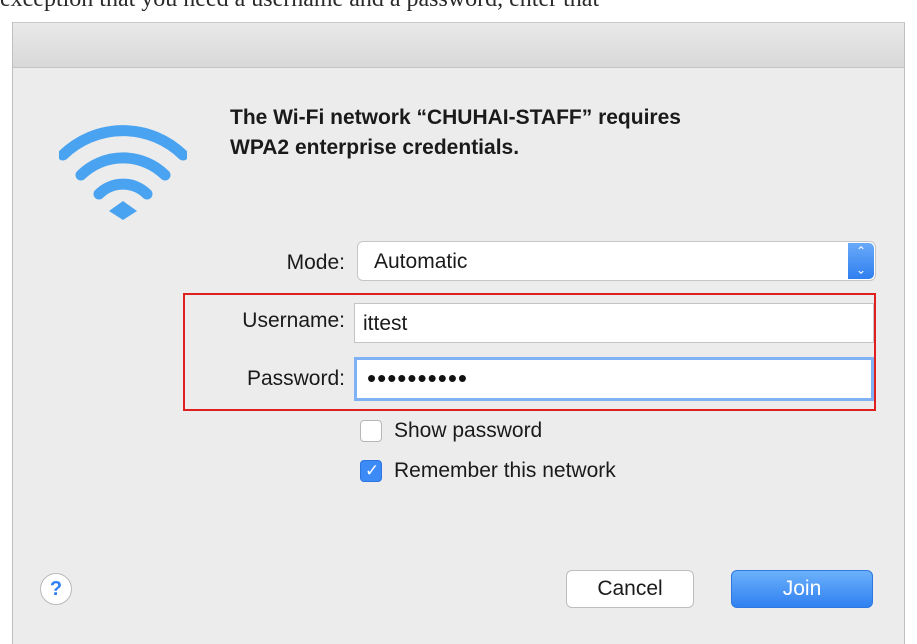 The height and width of the screenshot is (644, 917). What do you see at coordinates (315, 262) in the screenshot?
I see `mode-label: Mode:` at bounding box center [315, 262].